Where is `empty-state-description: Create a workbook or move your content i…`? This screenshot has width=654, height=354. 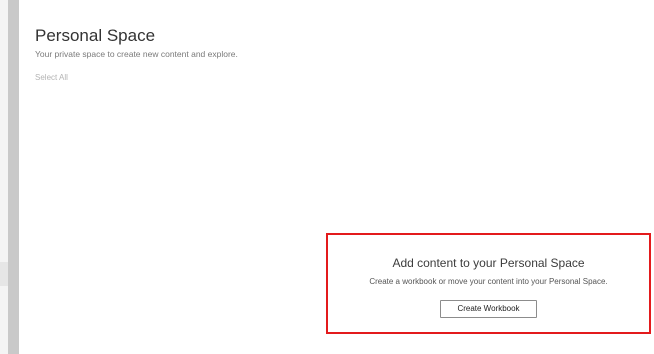
empty-state-description: Create a workbook or move your content i… is located at coordinates (488, 281).